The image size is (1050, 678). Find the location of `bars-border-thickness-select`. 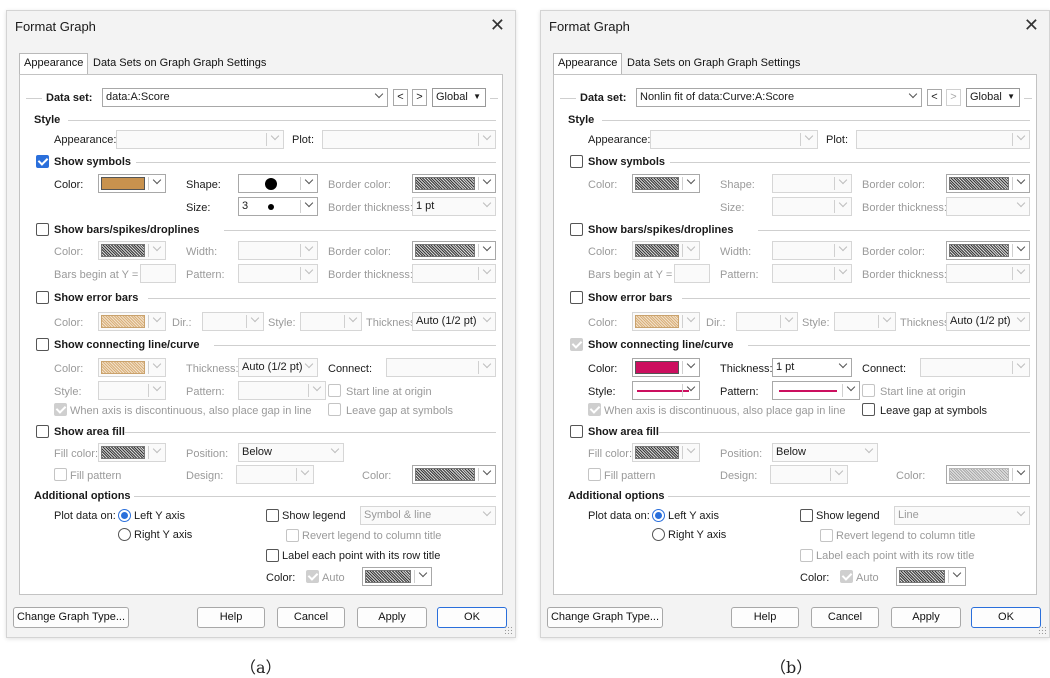

bars-border-thickness-select is located at coordinates (454, 273).